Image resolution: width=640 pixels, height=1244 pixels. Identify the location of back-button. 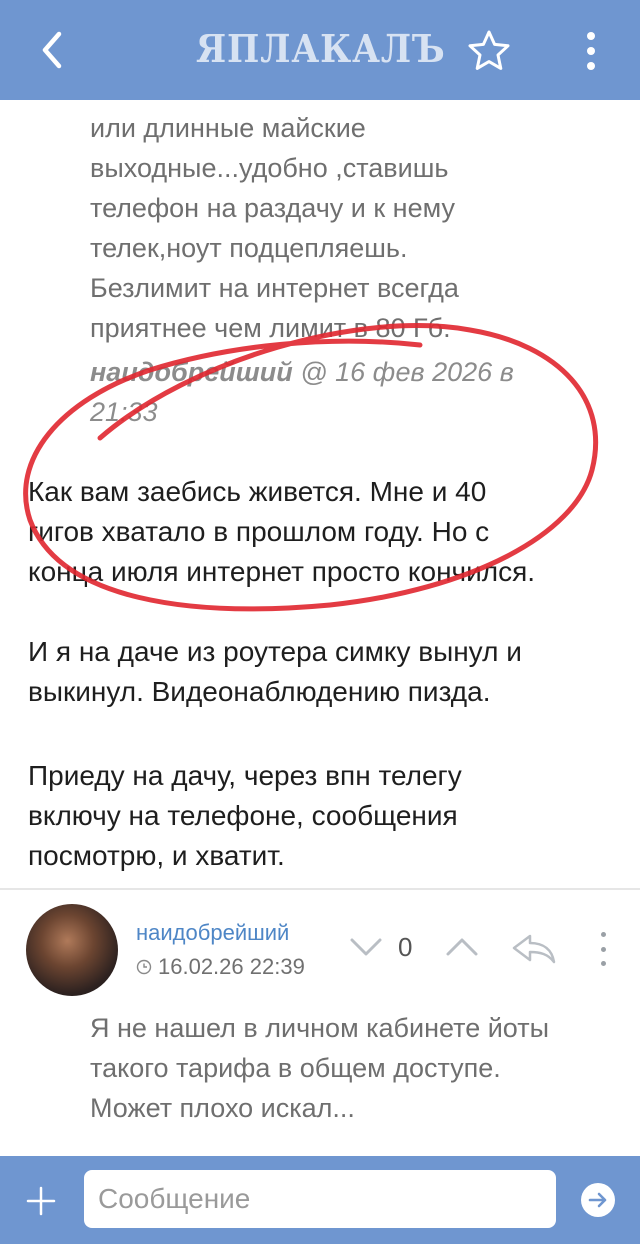
(52, 50).